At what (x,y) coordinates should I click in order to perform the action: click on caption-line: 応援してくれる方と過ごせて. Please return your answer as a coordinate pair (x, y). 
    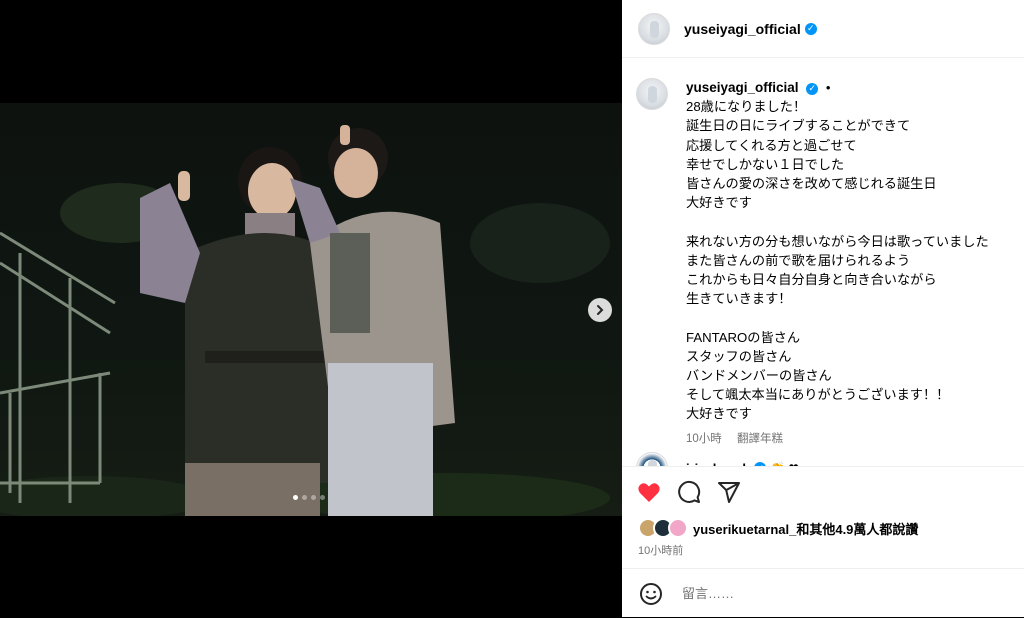
    Looking at the image, I should click on (771, 145).